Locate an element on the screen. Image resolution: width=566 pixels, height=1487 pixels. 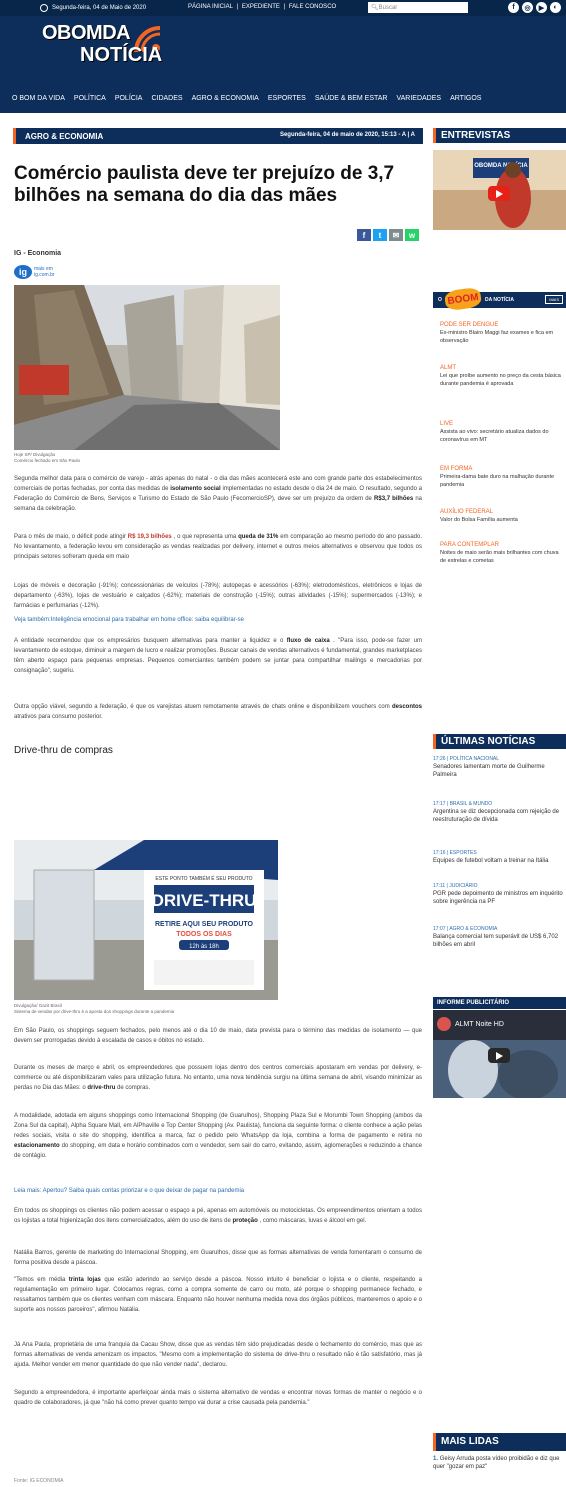
instagram-icon: ◎ is located at coordinates (527, 7).